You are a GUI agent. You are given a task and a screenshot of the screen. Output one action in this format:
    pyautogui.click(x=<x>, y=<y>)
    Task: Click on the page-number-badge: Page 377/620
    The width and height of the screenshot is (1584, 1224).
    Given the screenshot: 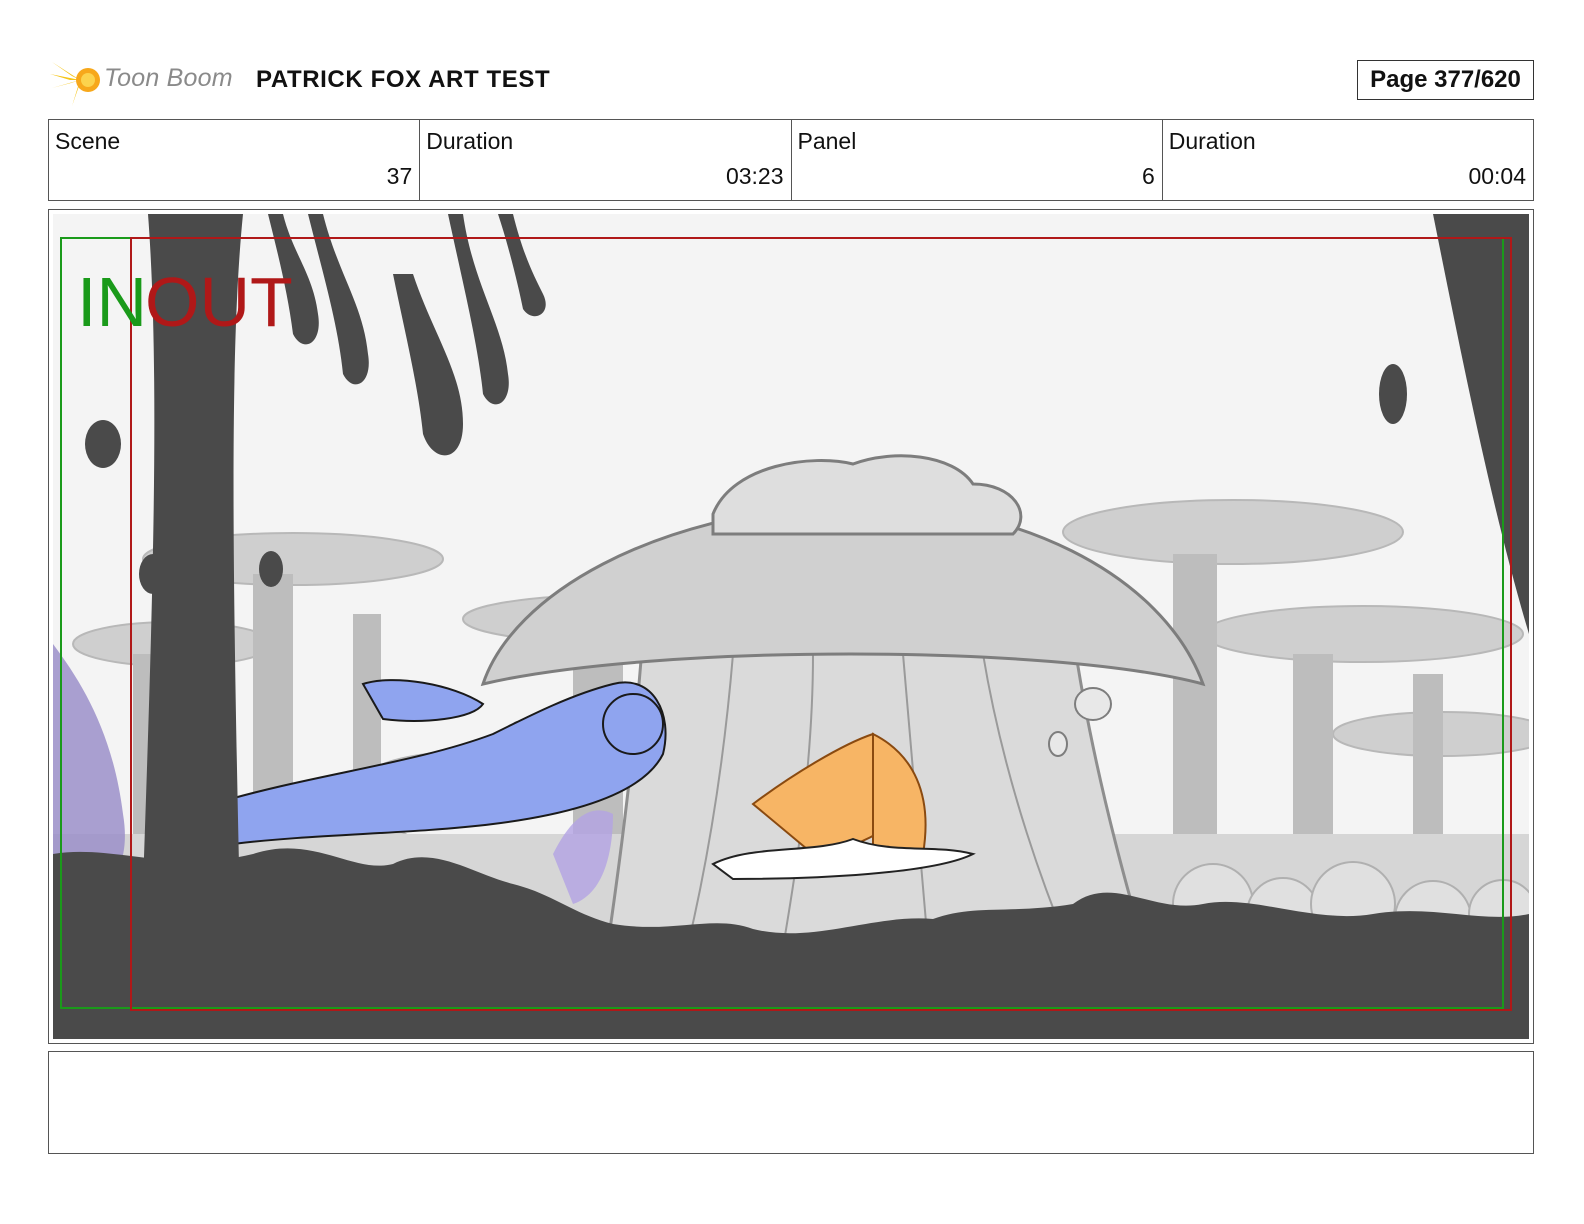 What is the action you would take?
    pyautogui.click(x=1445, y=80)
    